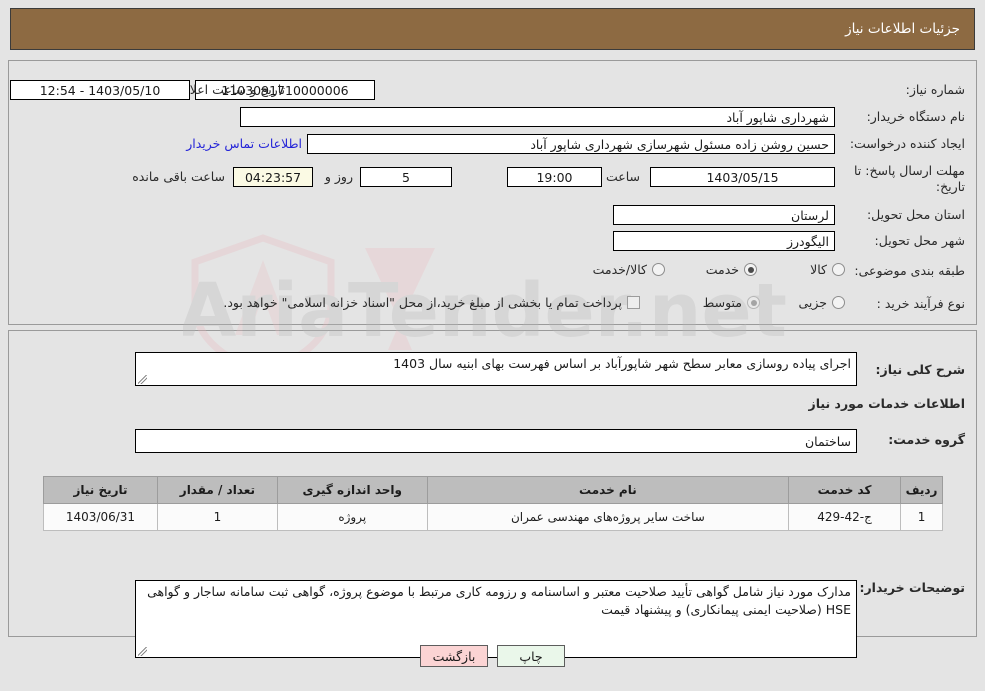 Image resolution: width=985 pixels, height=691 pixels. What do you see at coordinates (812, 302) in the screenshot?
I see `process-option-label: جزیی` at bounding box center [812, 302].